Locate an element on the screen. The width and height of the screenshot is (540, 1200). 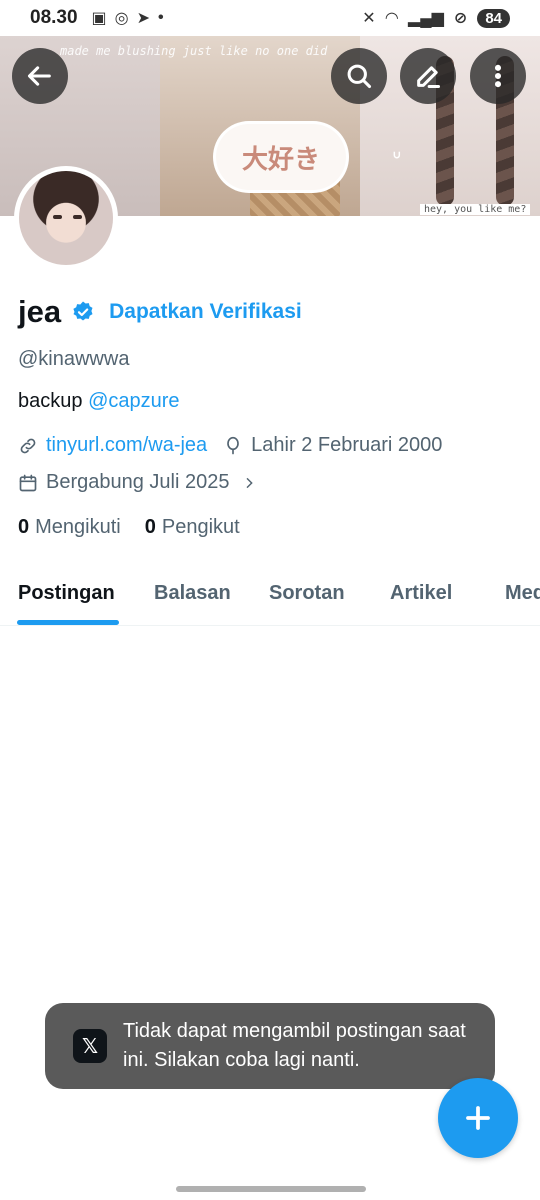
profile-tabs: Postingan Balasan Sorotan Artikel Media is located at coordinates (270, 597).